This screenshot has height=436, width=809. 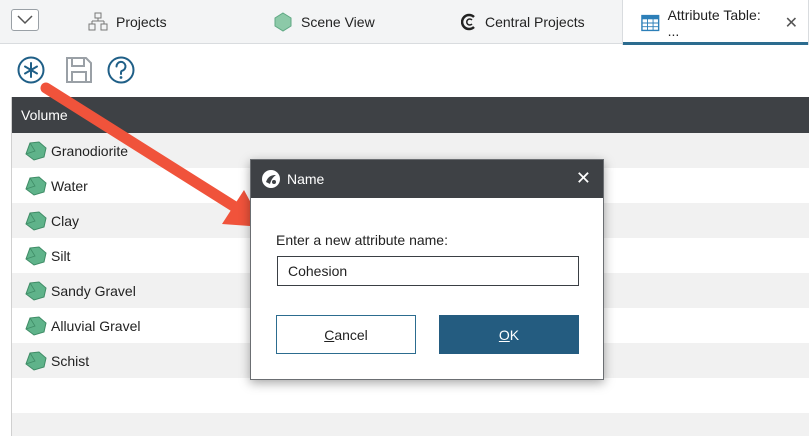 I want to click on tab-central-projects: Central Projects, so click(x=523, y=22).